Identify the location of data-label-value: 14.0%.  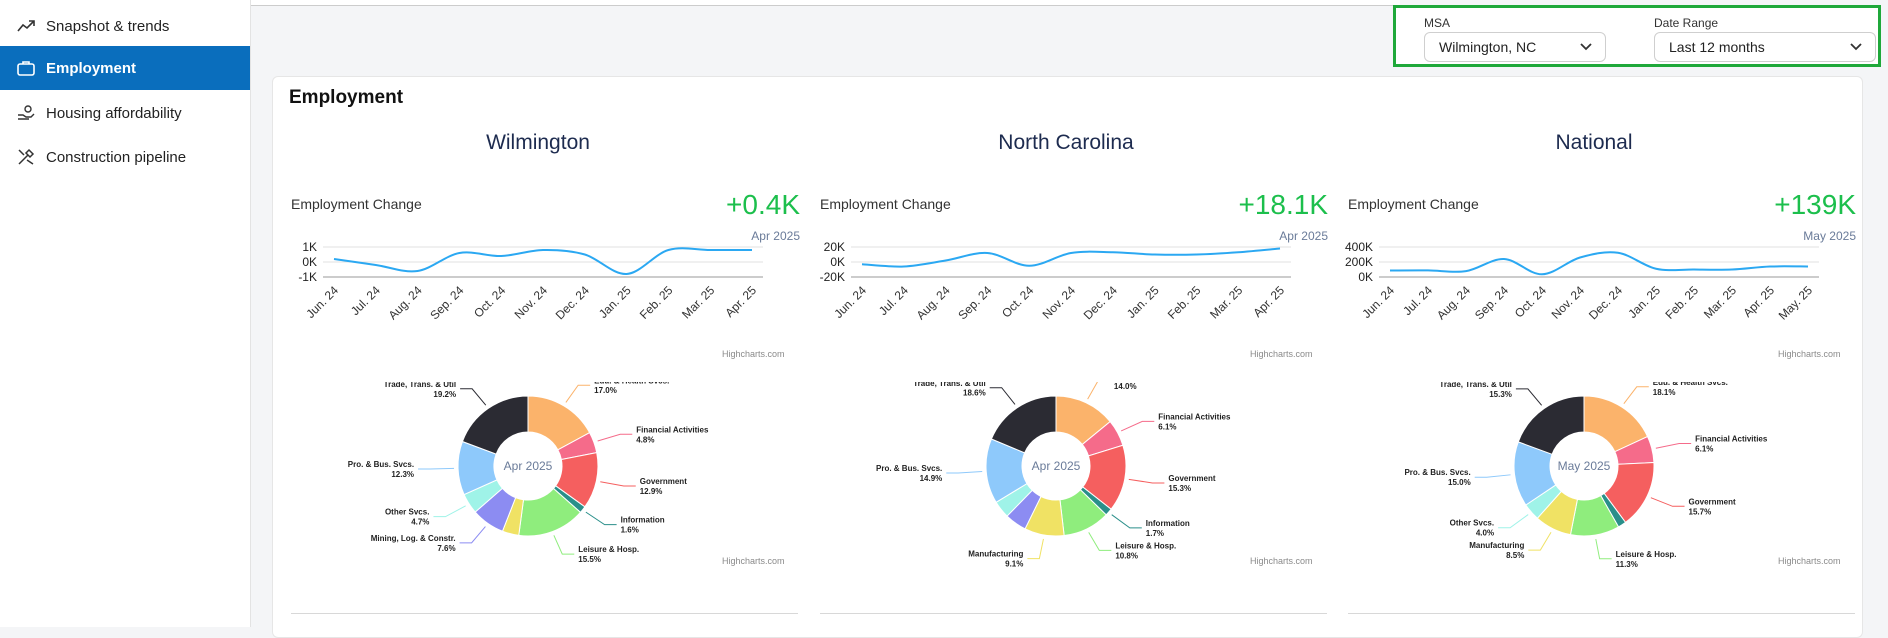
(1125, 386).